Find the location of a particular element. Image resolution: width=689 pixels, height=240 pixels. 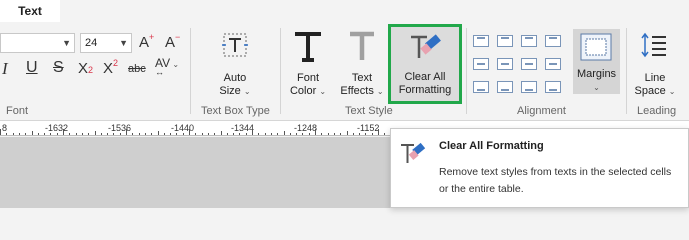

line-space-label-2: Space is located at coordinates (650, 91).